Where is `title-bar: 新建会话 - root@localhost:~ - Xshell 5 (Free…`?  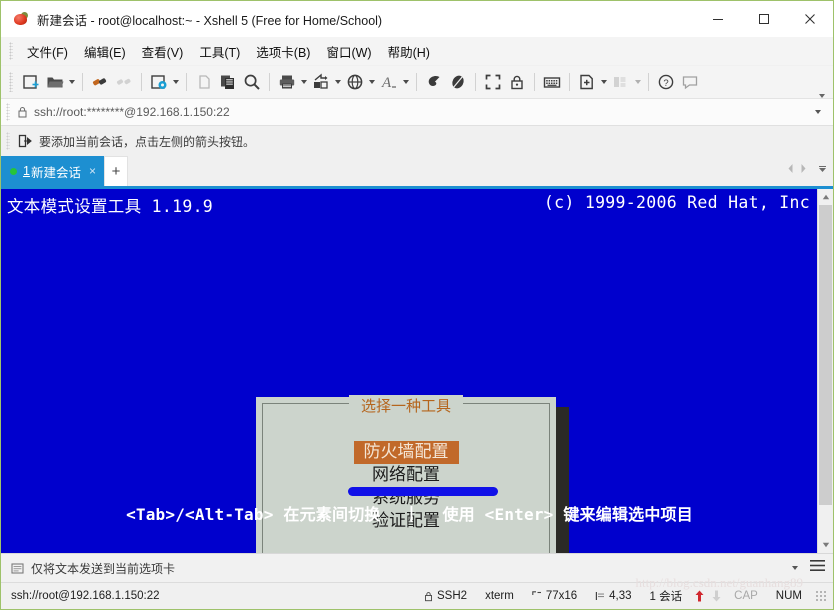
title-bar: 新建会话 - root@localhost:~ - Xshell 5 (Free… is located at coordinates (417, 19).